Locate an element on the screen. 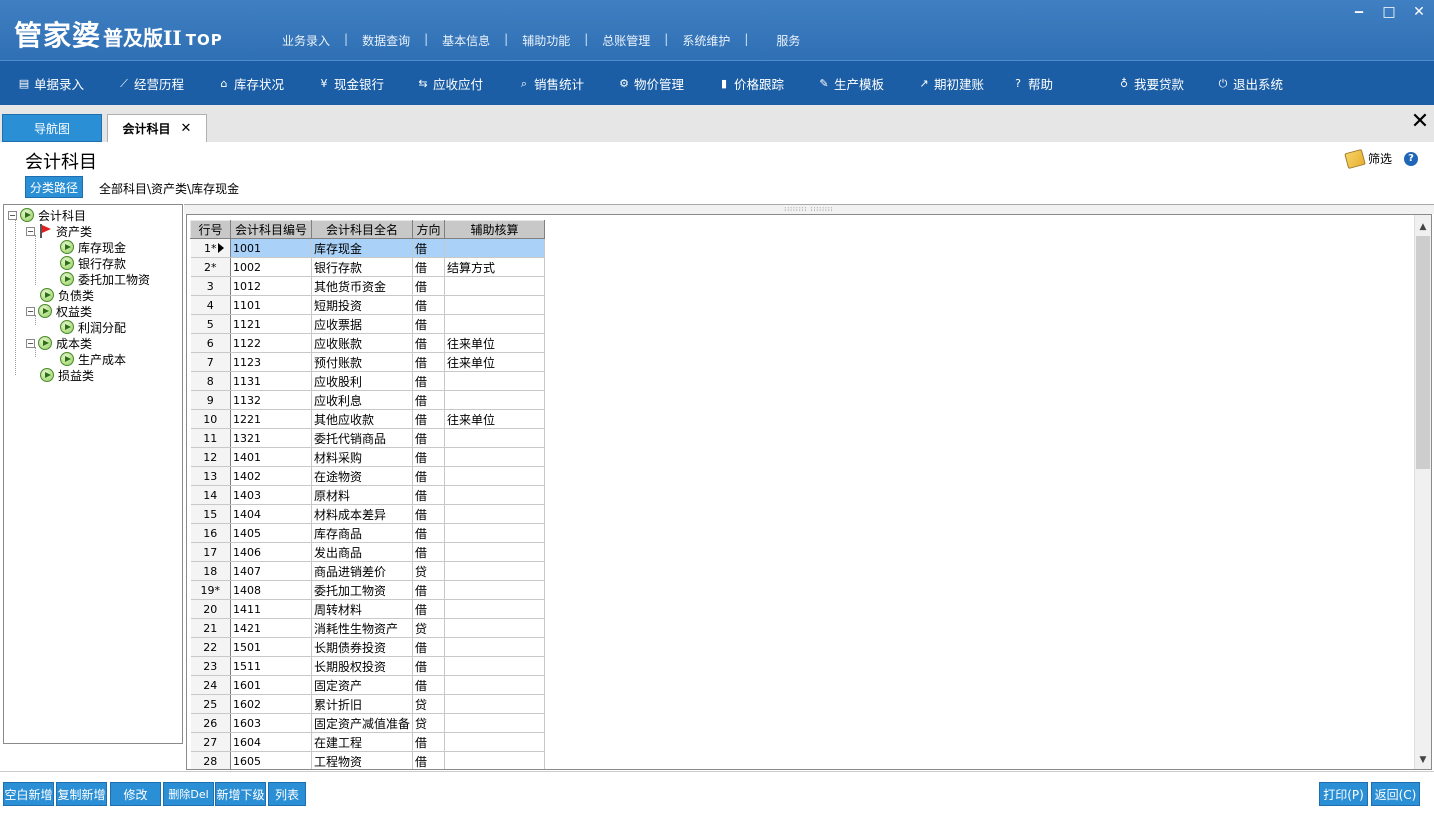 The width and height of the screenshot is (1434, 813). cell-name: 预付账款 is located at coordinates (362, 362).